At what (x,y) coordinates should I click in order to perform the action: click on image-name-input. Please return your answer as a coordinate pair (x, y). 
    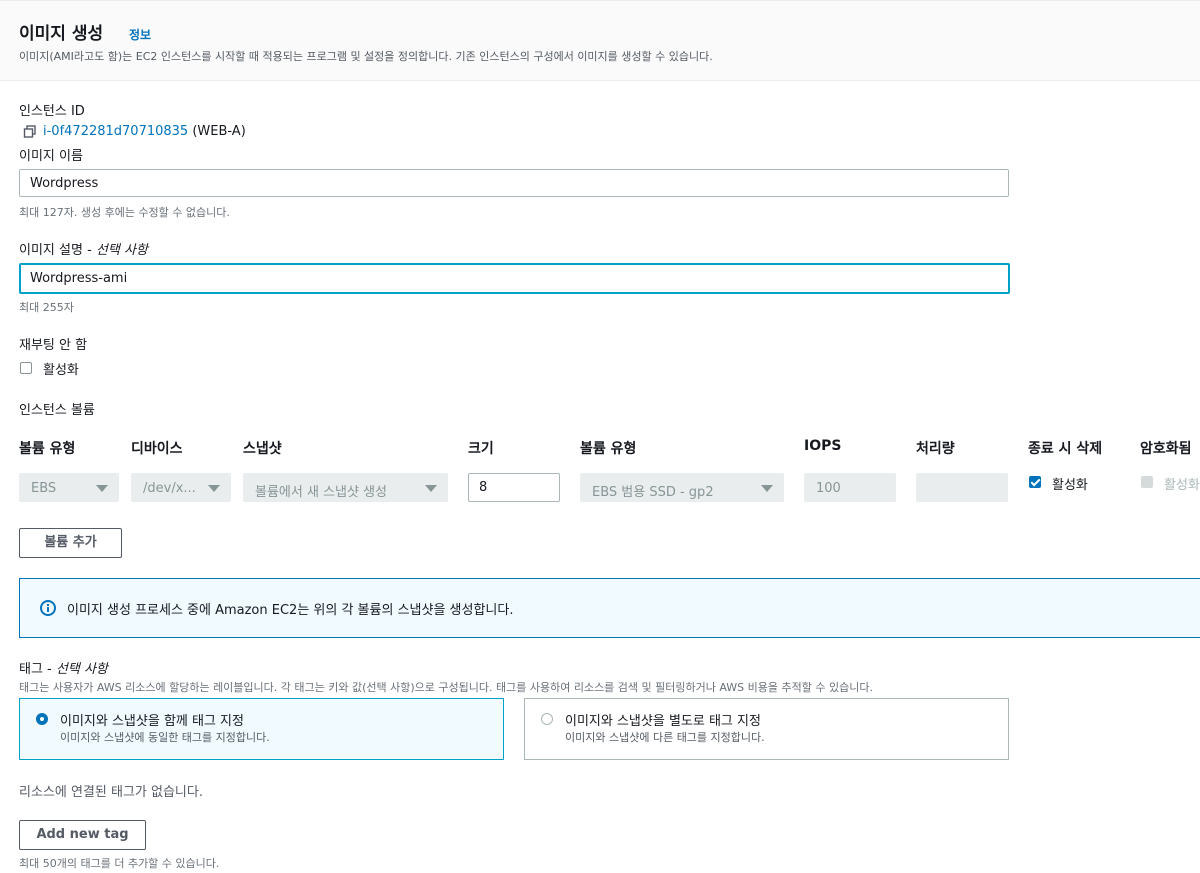
    Looking at the image, I should click on (514, 183).